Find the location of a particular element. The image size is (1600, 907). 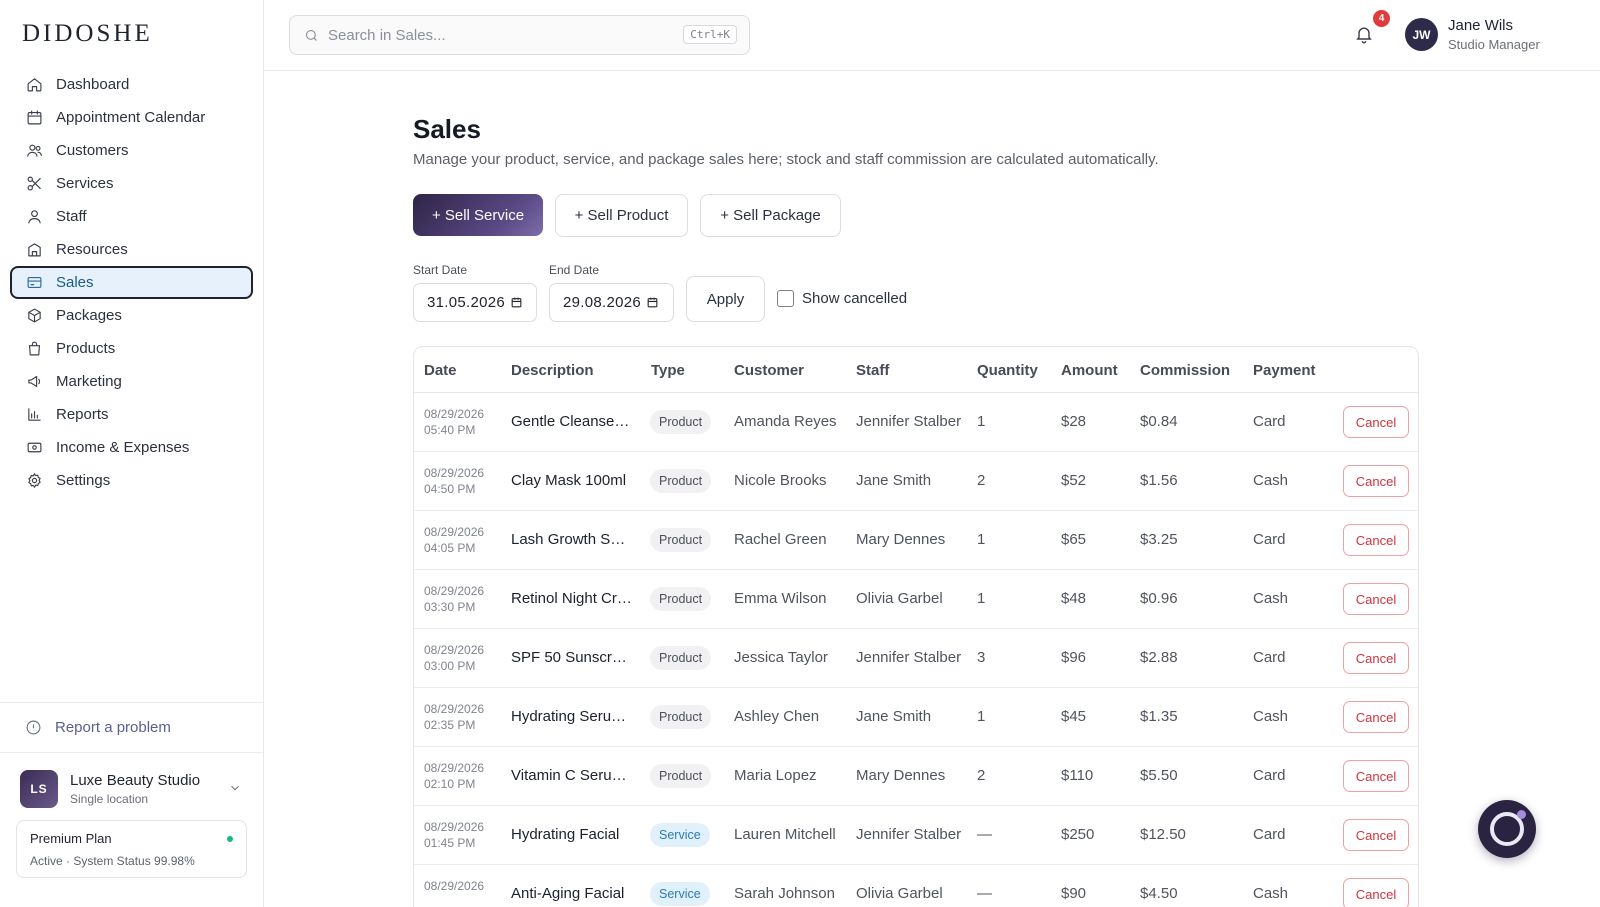

bell-icon is located at coordinates (1364, 35).